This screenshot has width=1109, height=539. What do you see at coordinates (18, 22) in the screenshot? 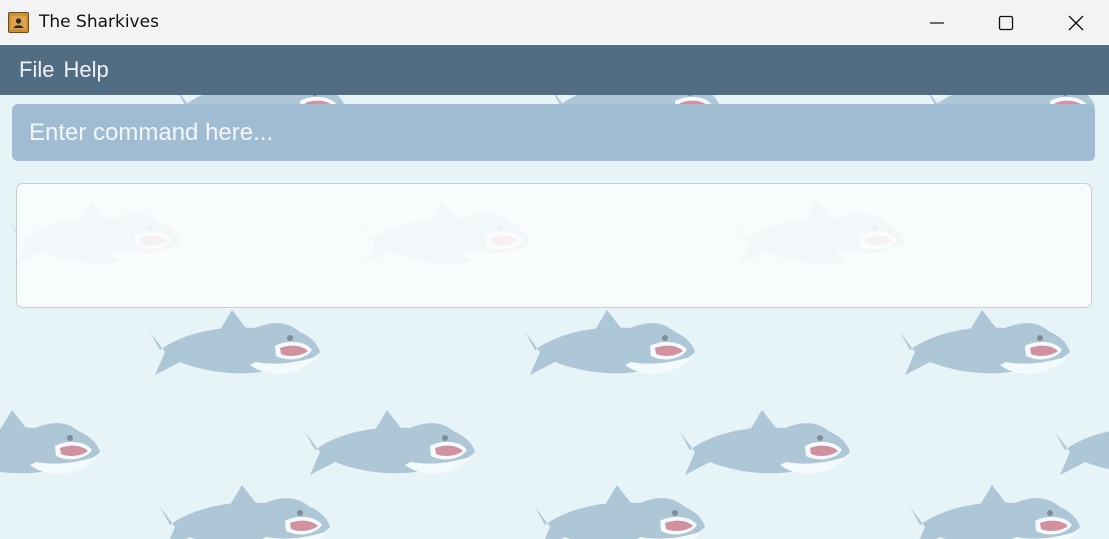
I see `app-icon` at bounding box center [18, 22].